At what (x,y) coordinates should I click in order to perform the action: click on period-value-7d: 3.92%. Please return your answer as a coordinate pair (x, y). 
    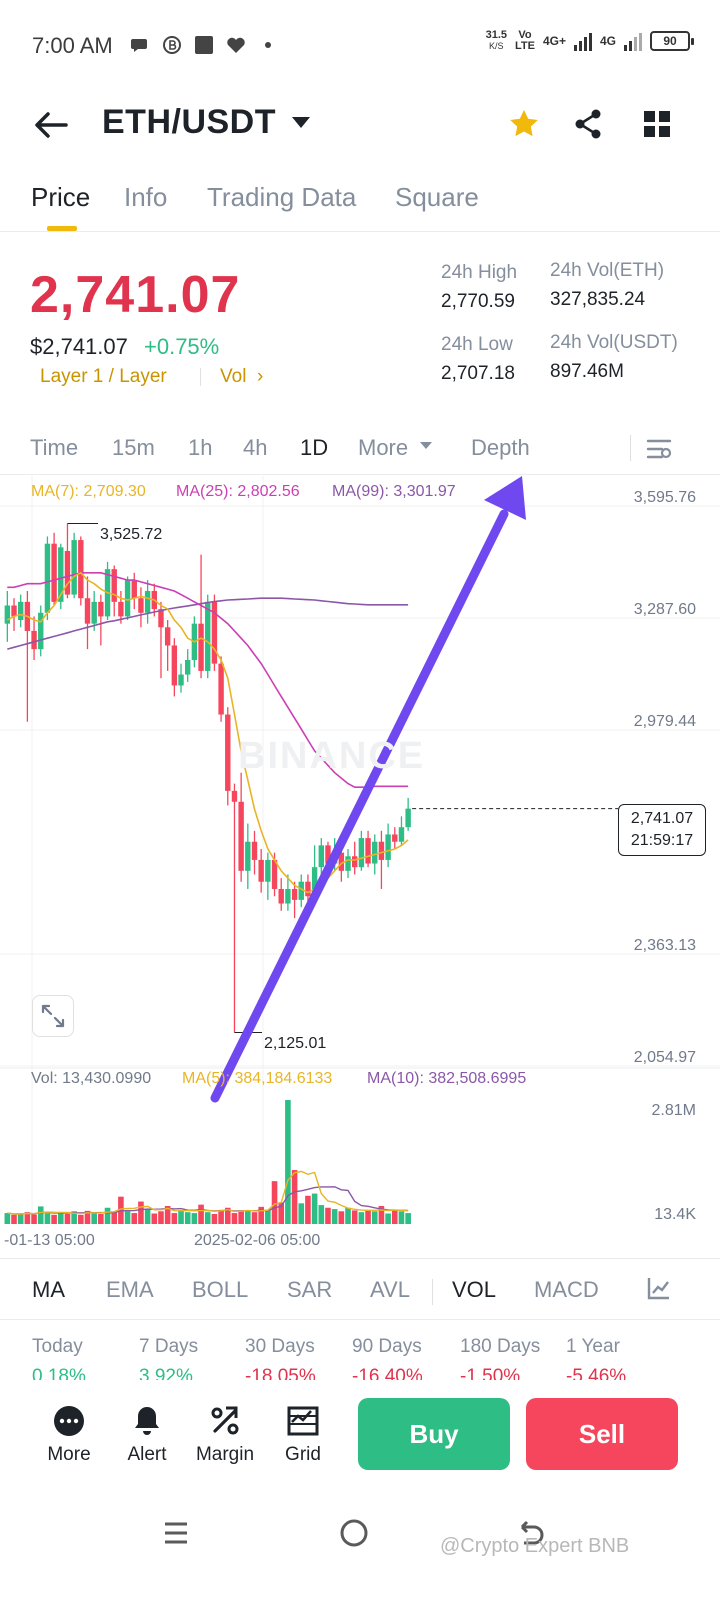
    Looking at the image, I should click on (166, 1373).